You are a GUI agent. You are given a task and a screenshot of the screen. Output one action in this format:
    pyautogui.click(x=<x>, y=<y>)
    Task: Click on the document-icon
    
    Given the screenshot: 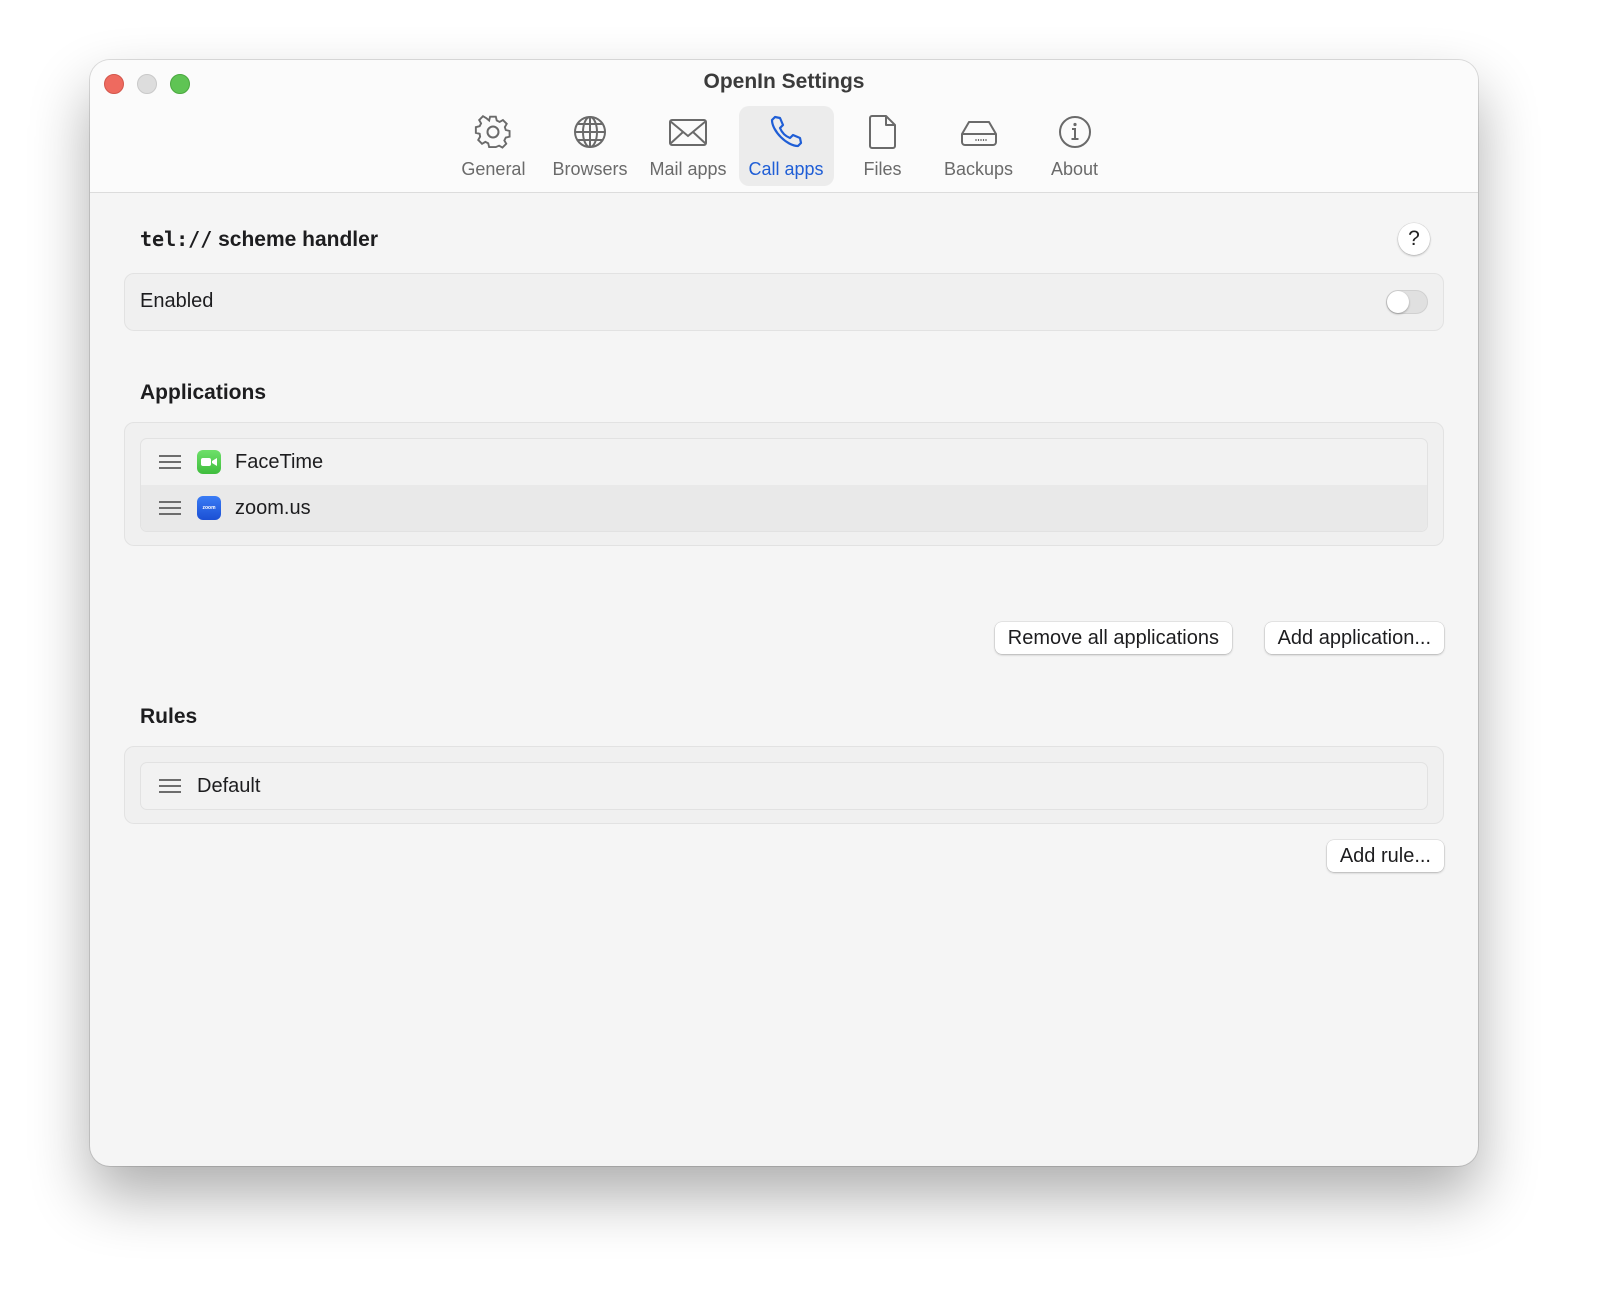 What is the action you would take?
    pyautogui.click(x=883, y=134)
    